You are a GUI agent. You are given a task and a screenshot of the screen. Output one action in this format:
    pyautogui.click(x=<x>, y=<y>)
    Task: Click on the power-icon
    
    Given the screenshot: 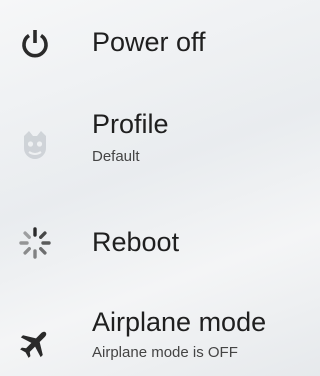 What is the action you would take?
    pyautogui.click(x=35, y=43)
    